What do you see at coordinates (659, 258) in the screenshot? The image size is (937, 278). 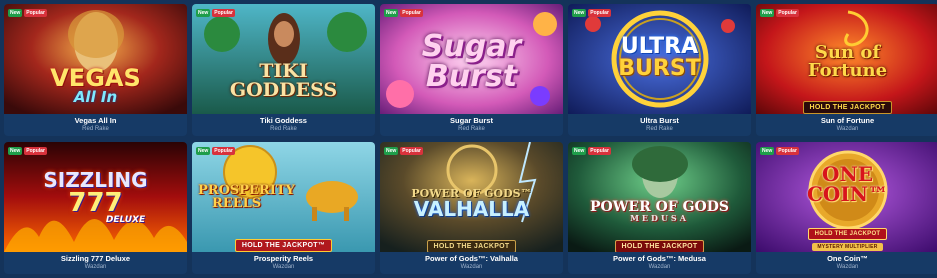 I see `game-title: Power of Gods™: Medusa` at bounding box center [659, 258].